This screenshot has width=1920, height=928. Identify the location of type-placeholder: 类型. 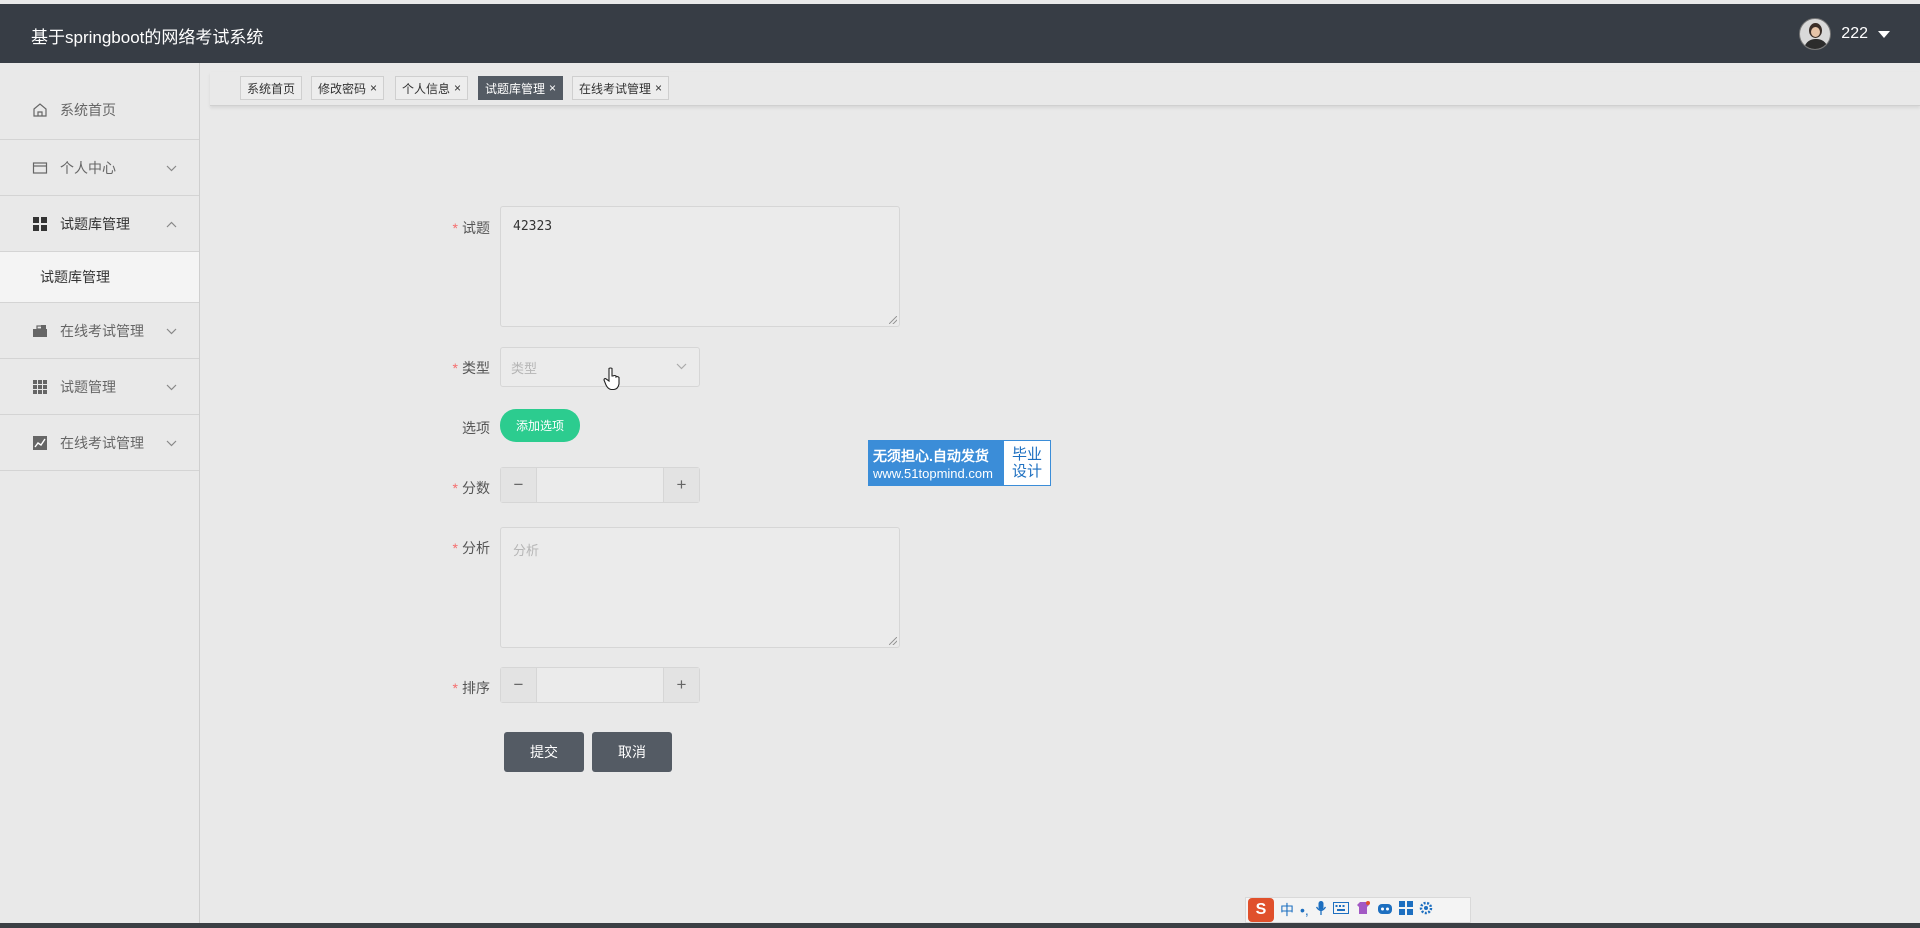
(524, 368).